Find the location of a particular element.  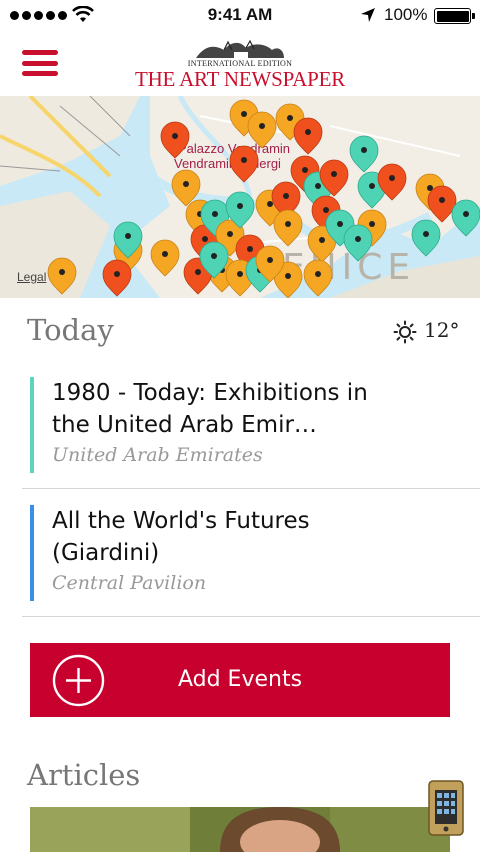

hamburger-menu-icon is located at coordinates (40, 63).